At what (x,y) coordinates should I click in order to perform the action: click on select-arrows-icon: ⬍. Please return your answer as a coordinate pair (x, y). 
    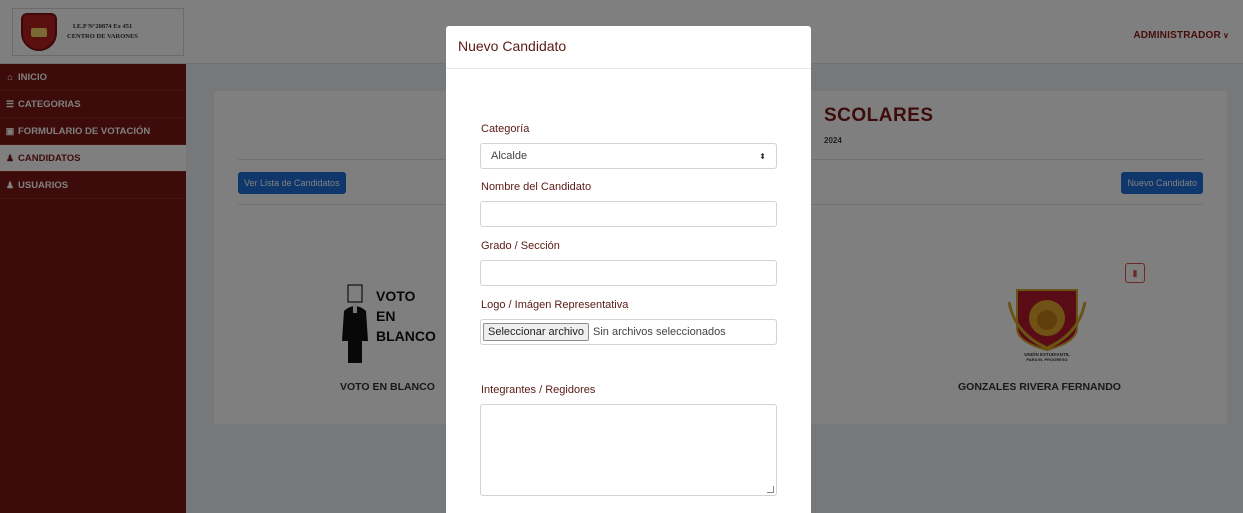
    Looking at the image, I should click on (762, 156).